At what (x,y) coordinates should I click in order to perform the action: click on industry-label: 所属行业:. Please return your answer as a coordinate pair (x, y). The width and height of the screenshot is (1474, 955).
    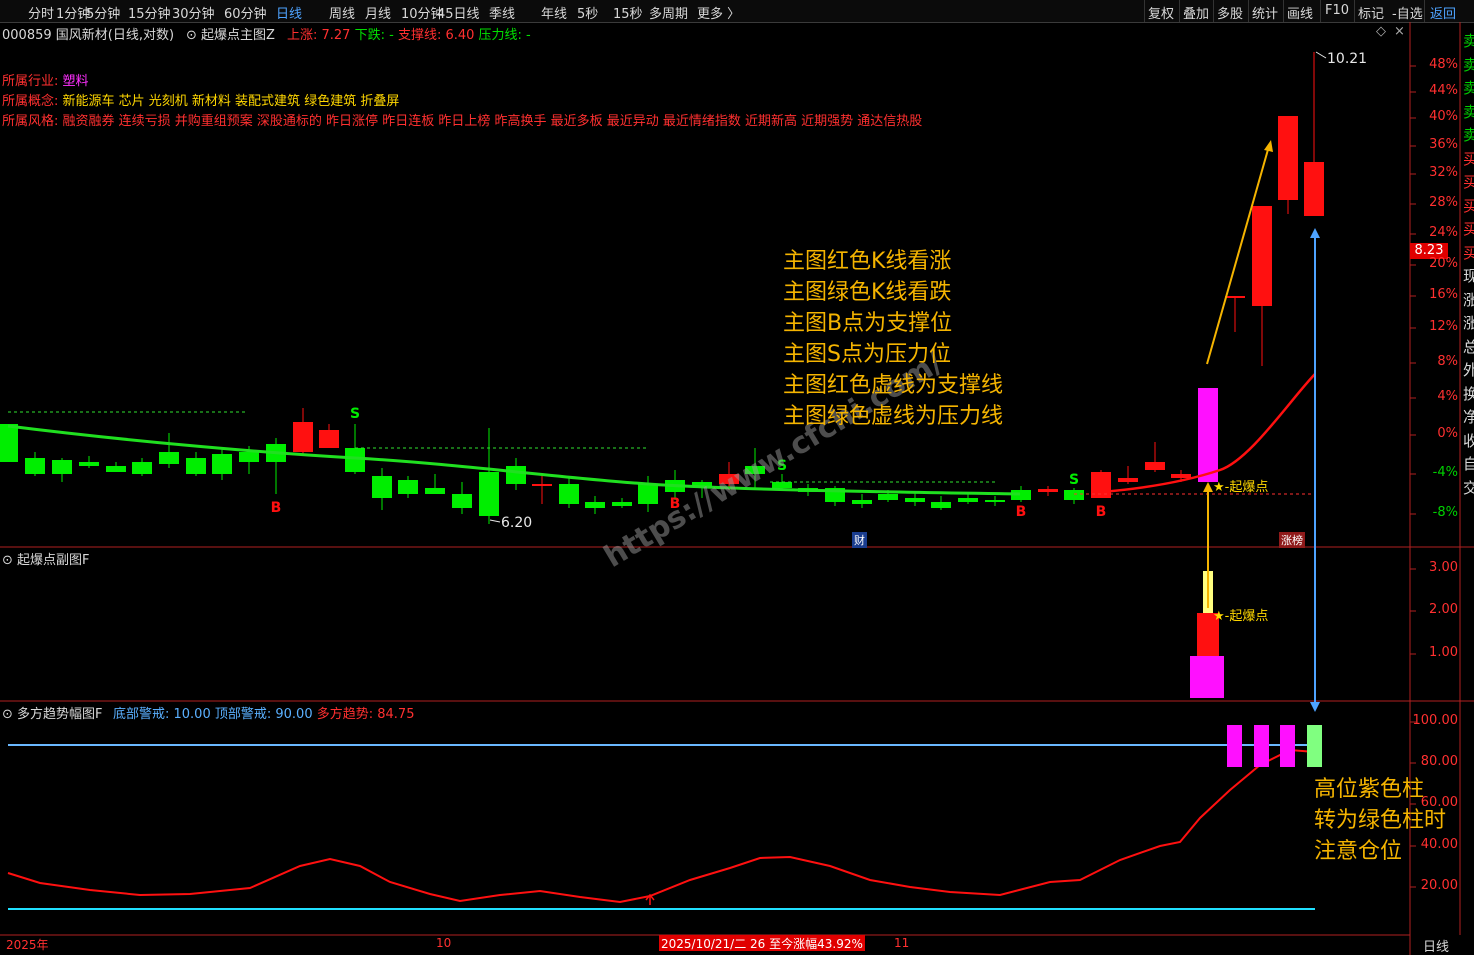
    Looking at the image, I should click on (30, 81).